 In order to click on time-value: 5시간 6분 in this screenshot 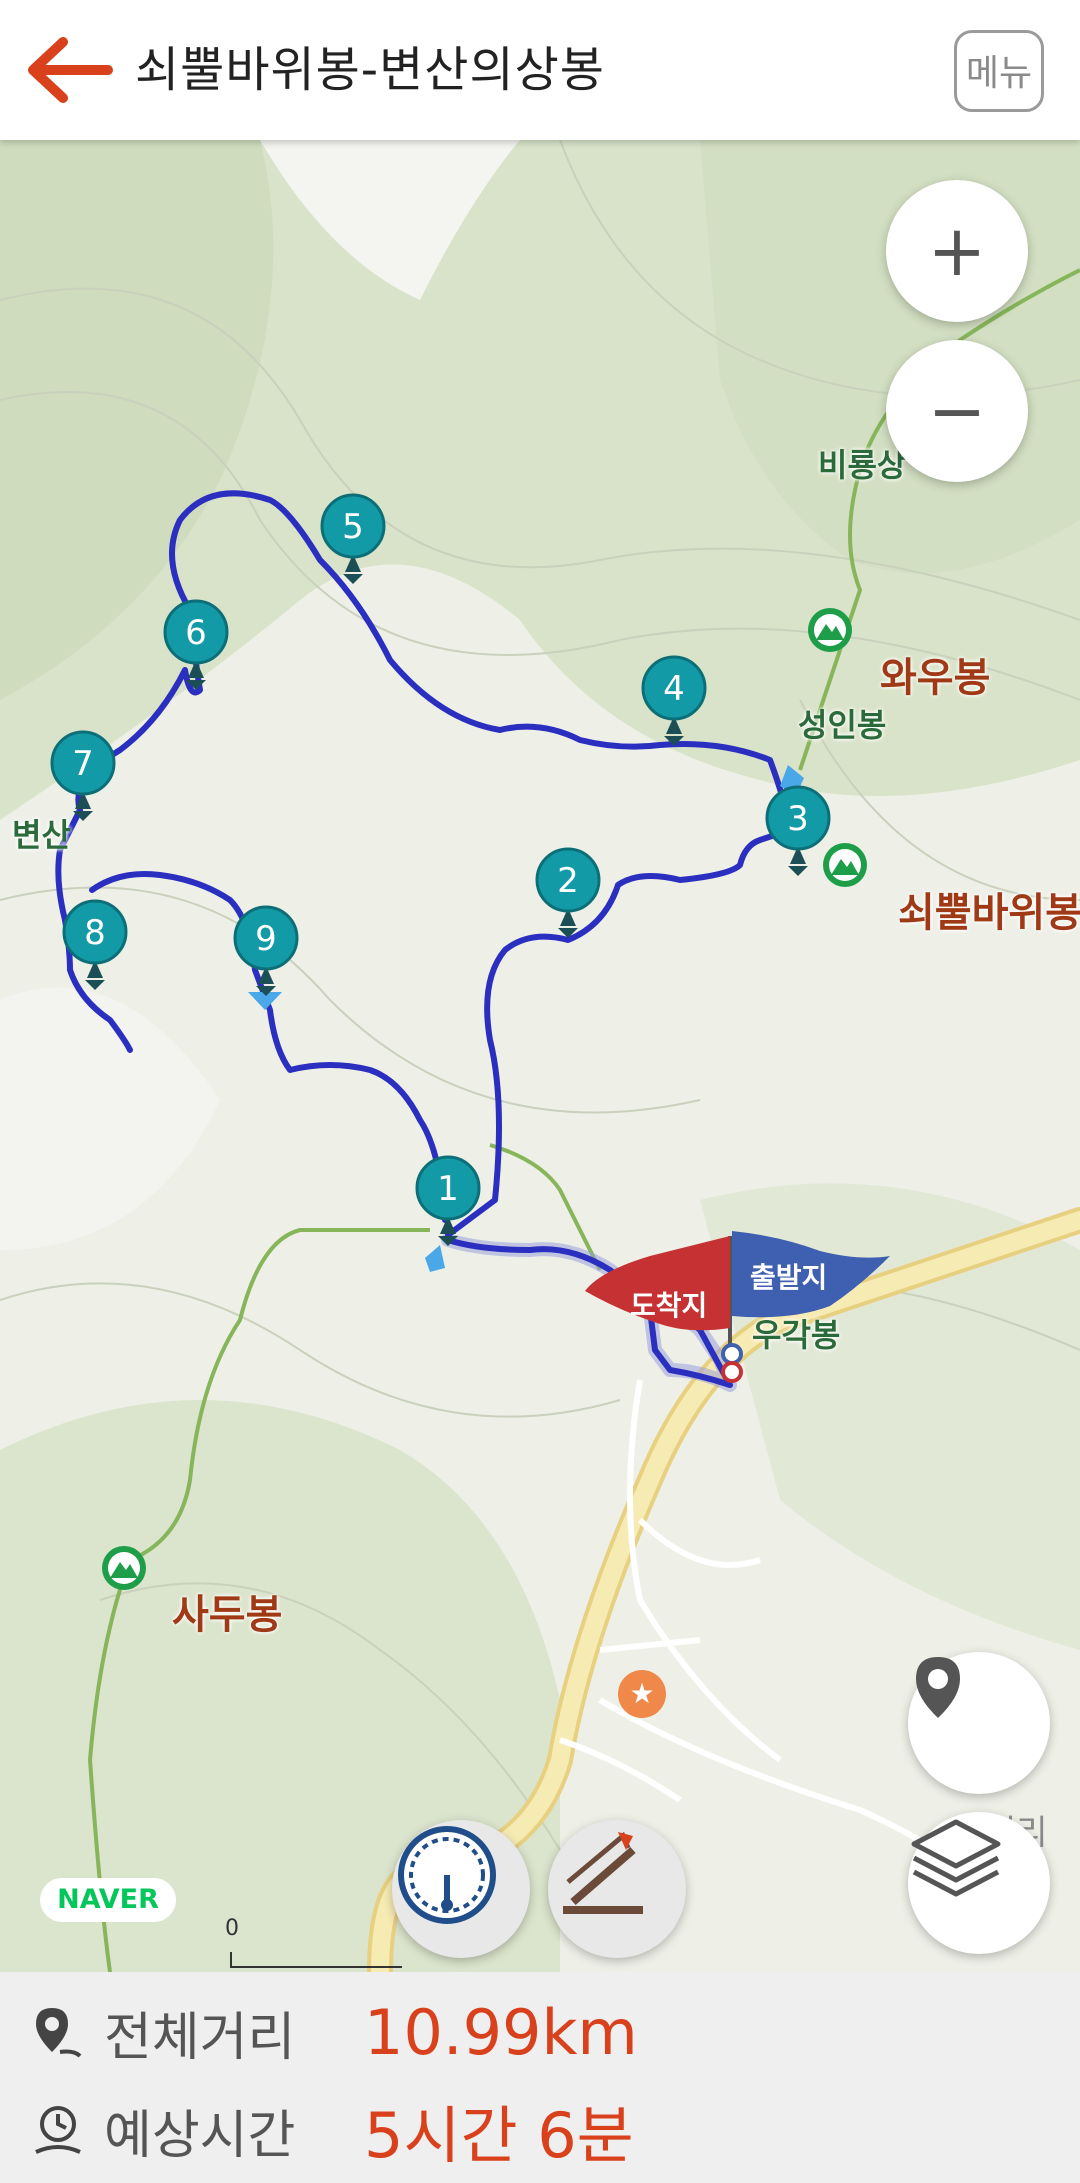, I will do `click(499, 2135)`.